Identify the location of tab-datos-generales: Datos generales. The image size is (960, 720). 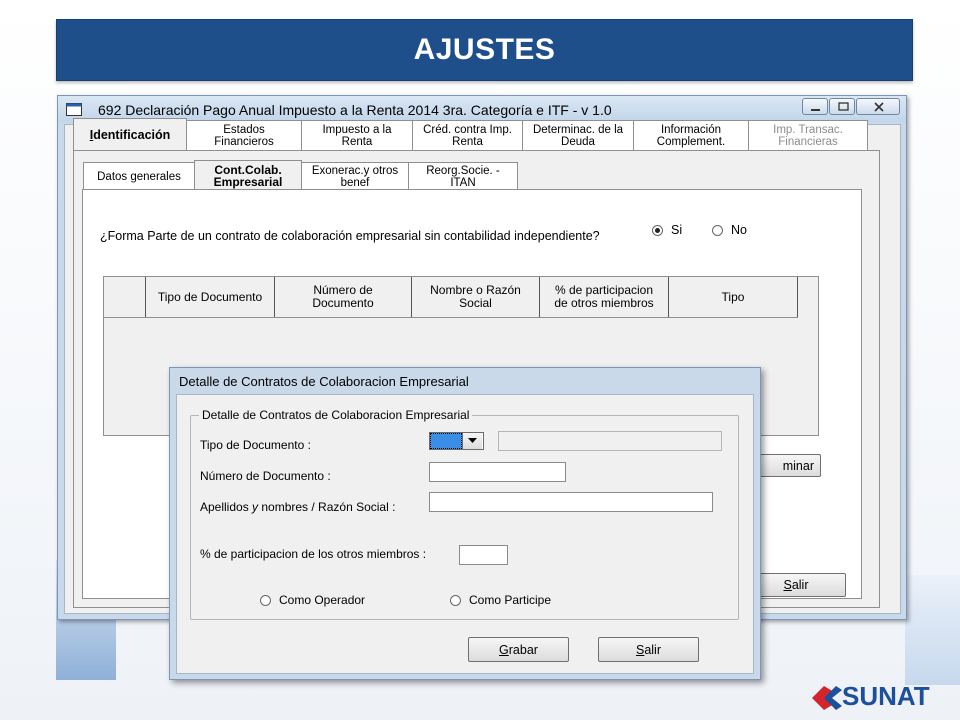
(139, 176).